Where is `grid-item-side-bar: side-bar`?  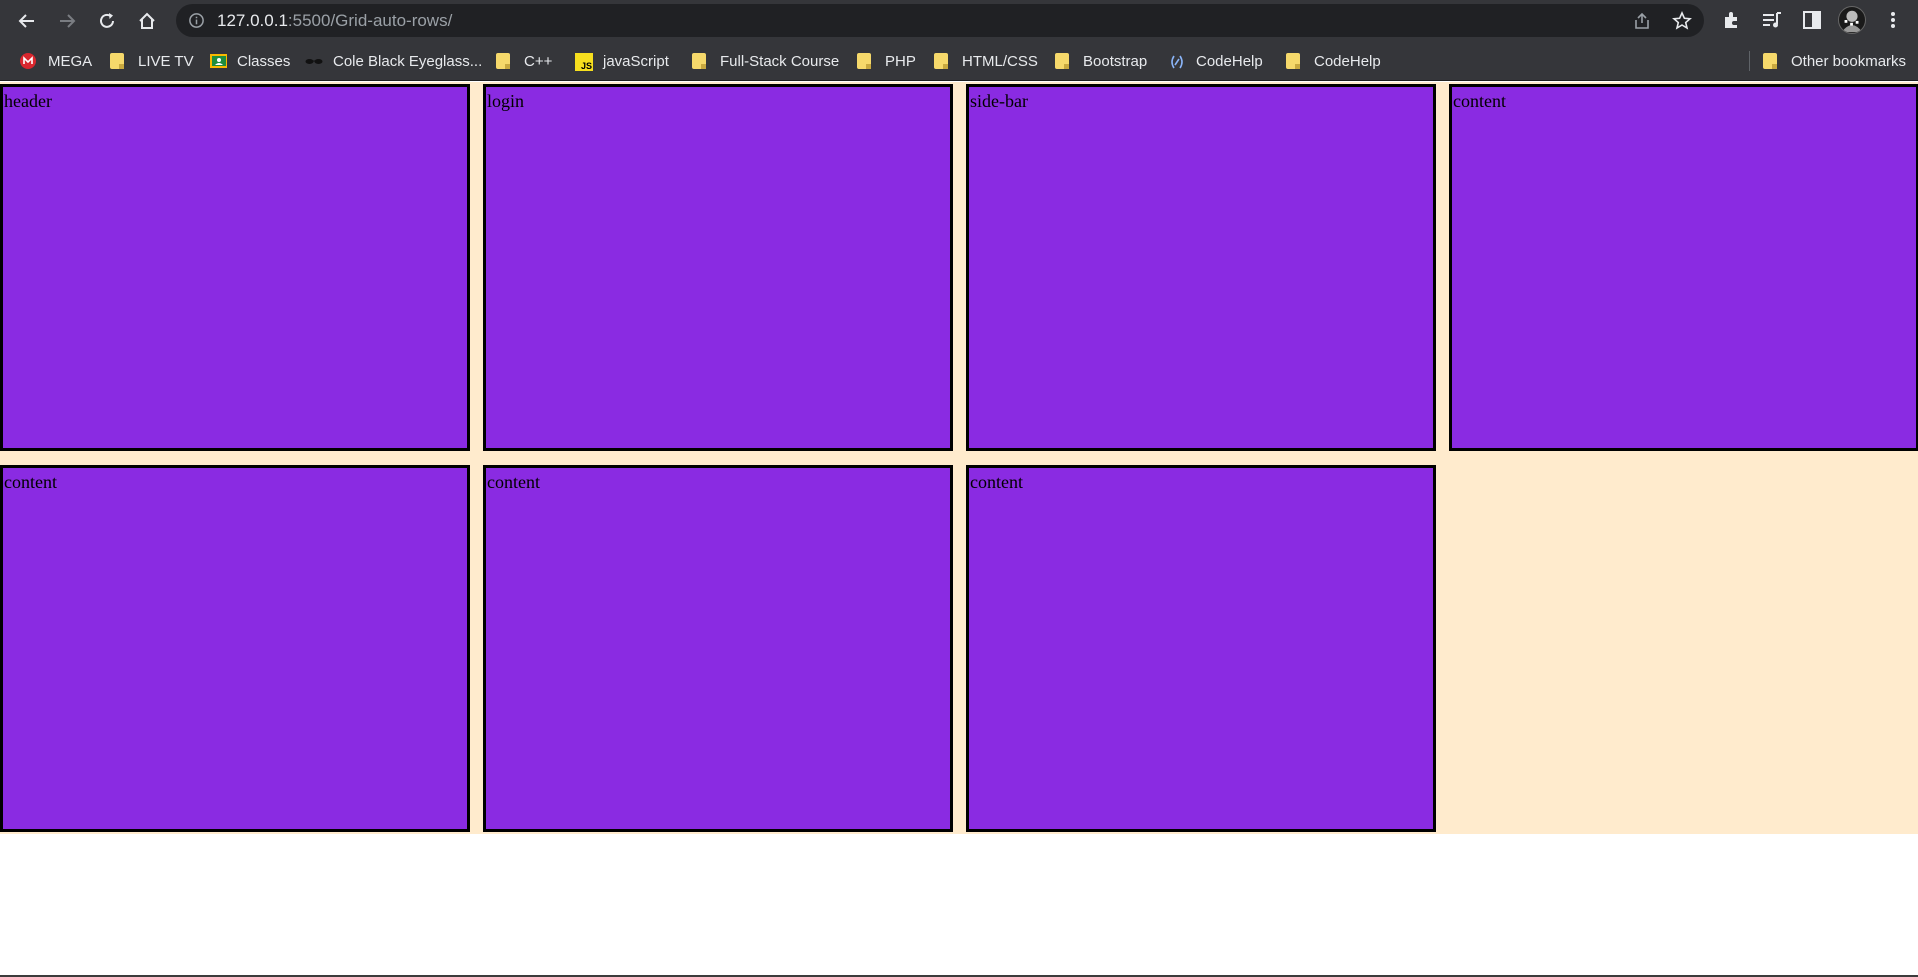
grid-item-side-bar: side-bar is located at coordinates (1201, 267).